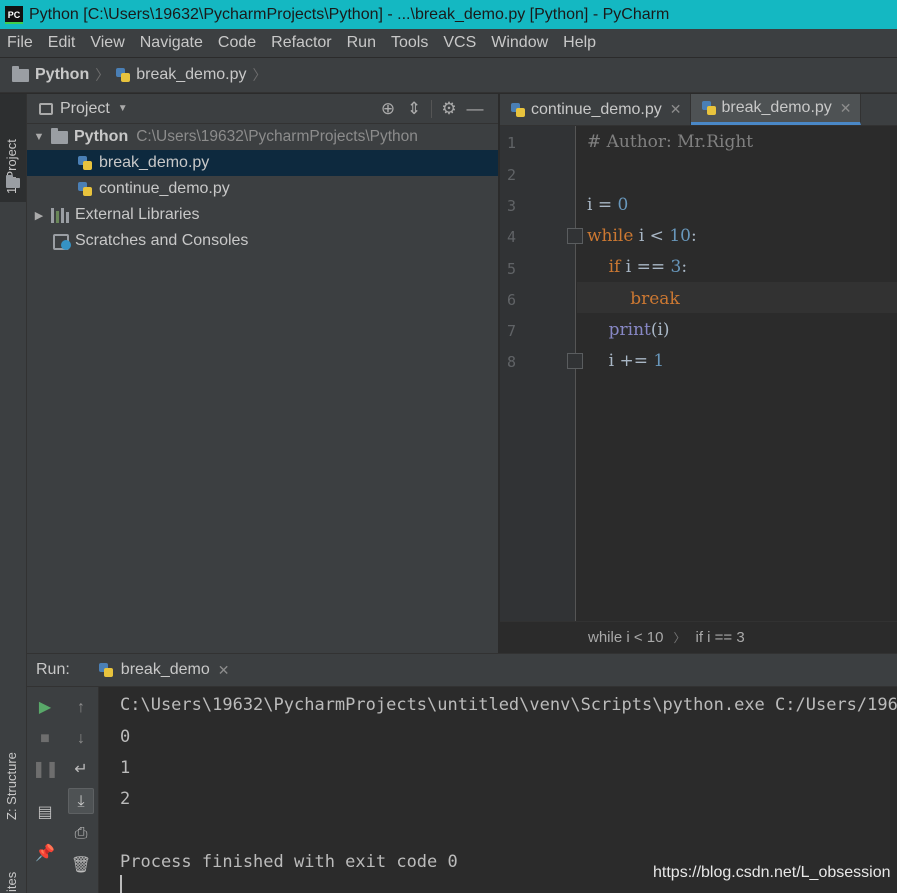 Image resolution: width=897 pixels, height=893 pixels. What do you see at coordinates (414, 109) in the screenshot?
I see `collapse-all-icon: ⇕` at bounding box center [414, 109].